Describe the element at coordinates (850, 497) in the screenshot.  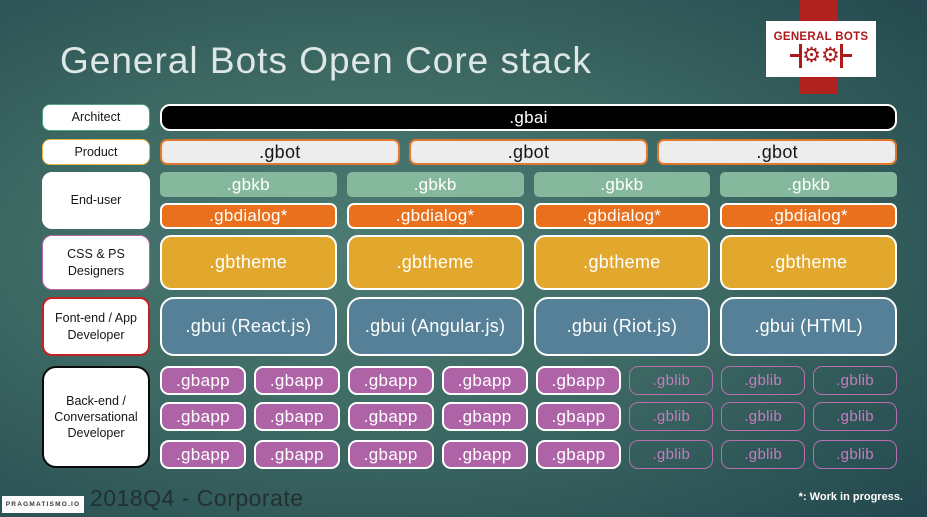
I see `work-in-progress-note: *: Work in progress.` at that location.